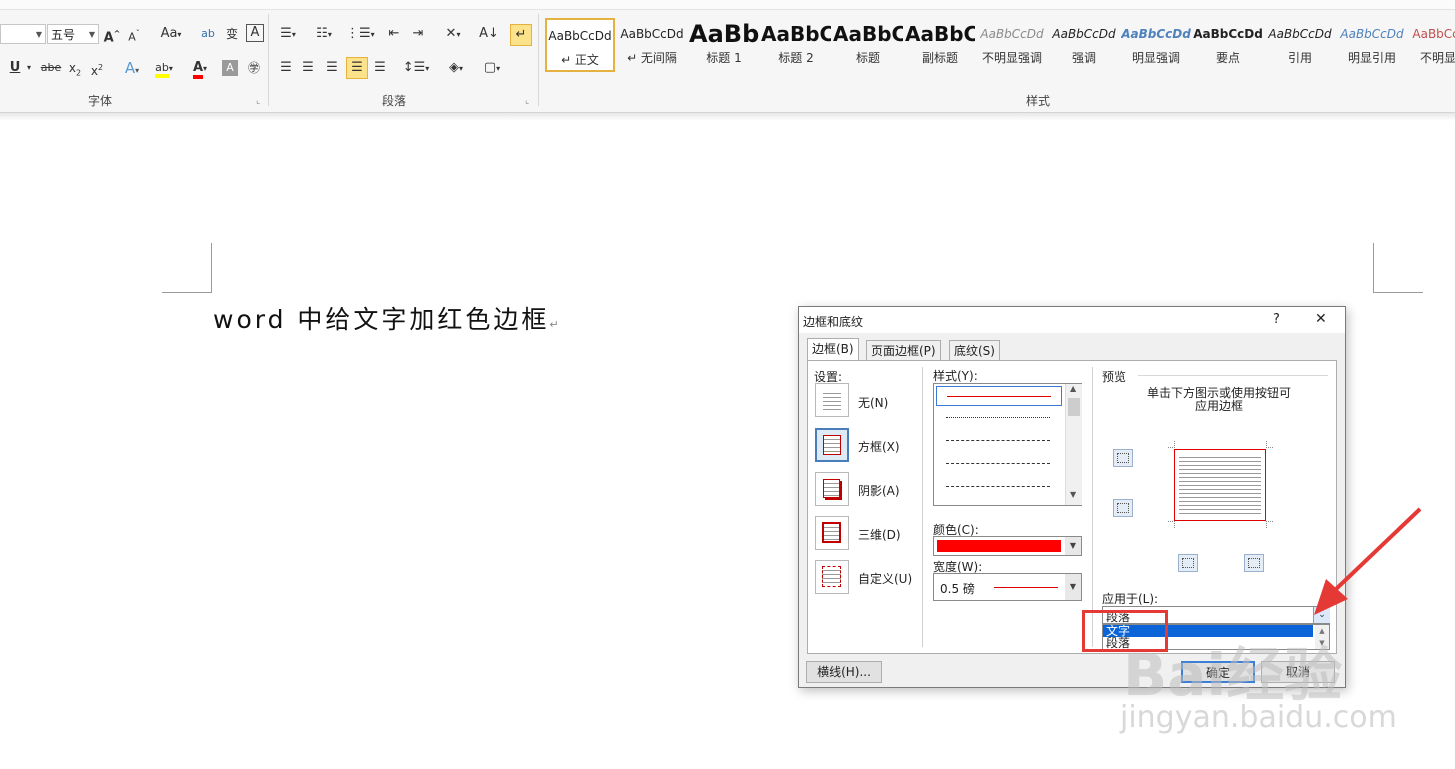 The width and height of the screenshot is (1455, 769). I want to click on tab-page-border: 页面边框(P), so click(903, 350).